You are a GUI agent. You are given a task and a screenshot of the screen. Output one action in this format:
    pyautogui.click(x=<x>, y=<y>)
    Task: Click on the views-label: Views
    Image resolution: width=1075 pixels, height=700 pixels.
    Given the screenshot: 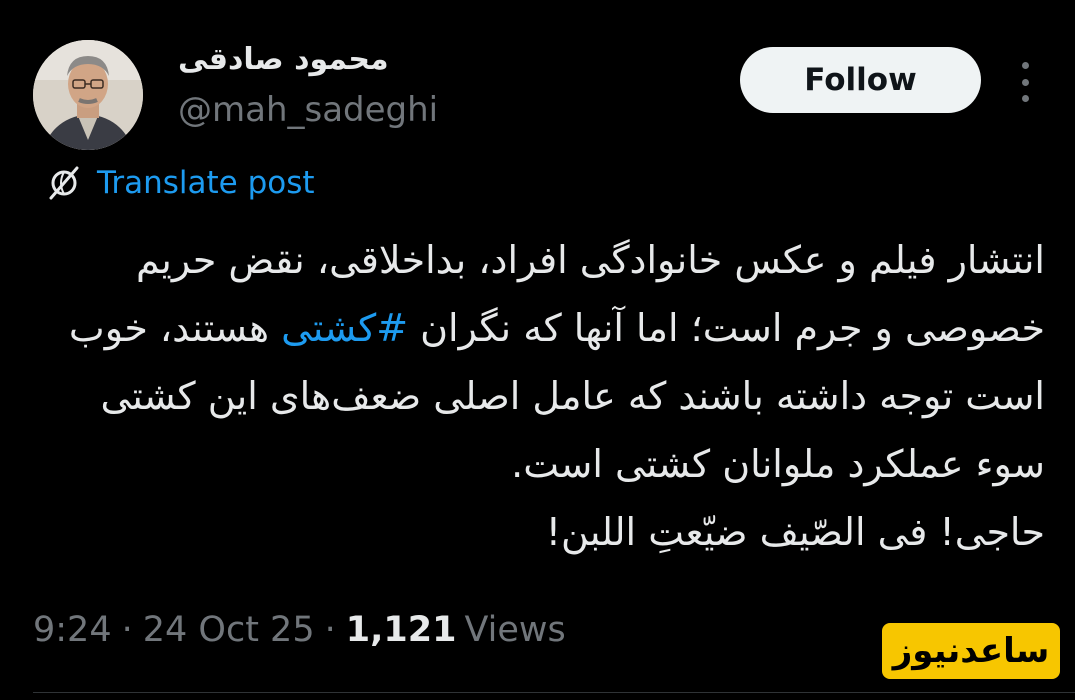 What is the action you would take?
    pyautogui.click(x=515, y=630)
    